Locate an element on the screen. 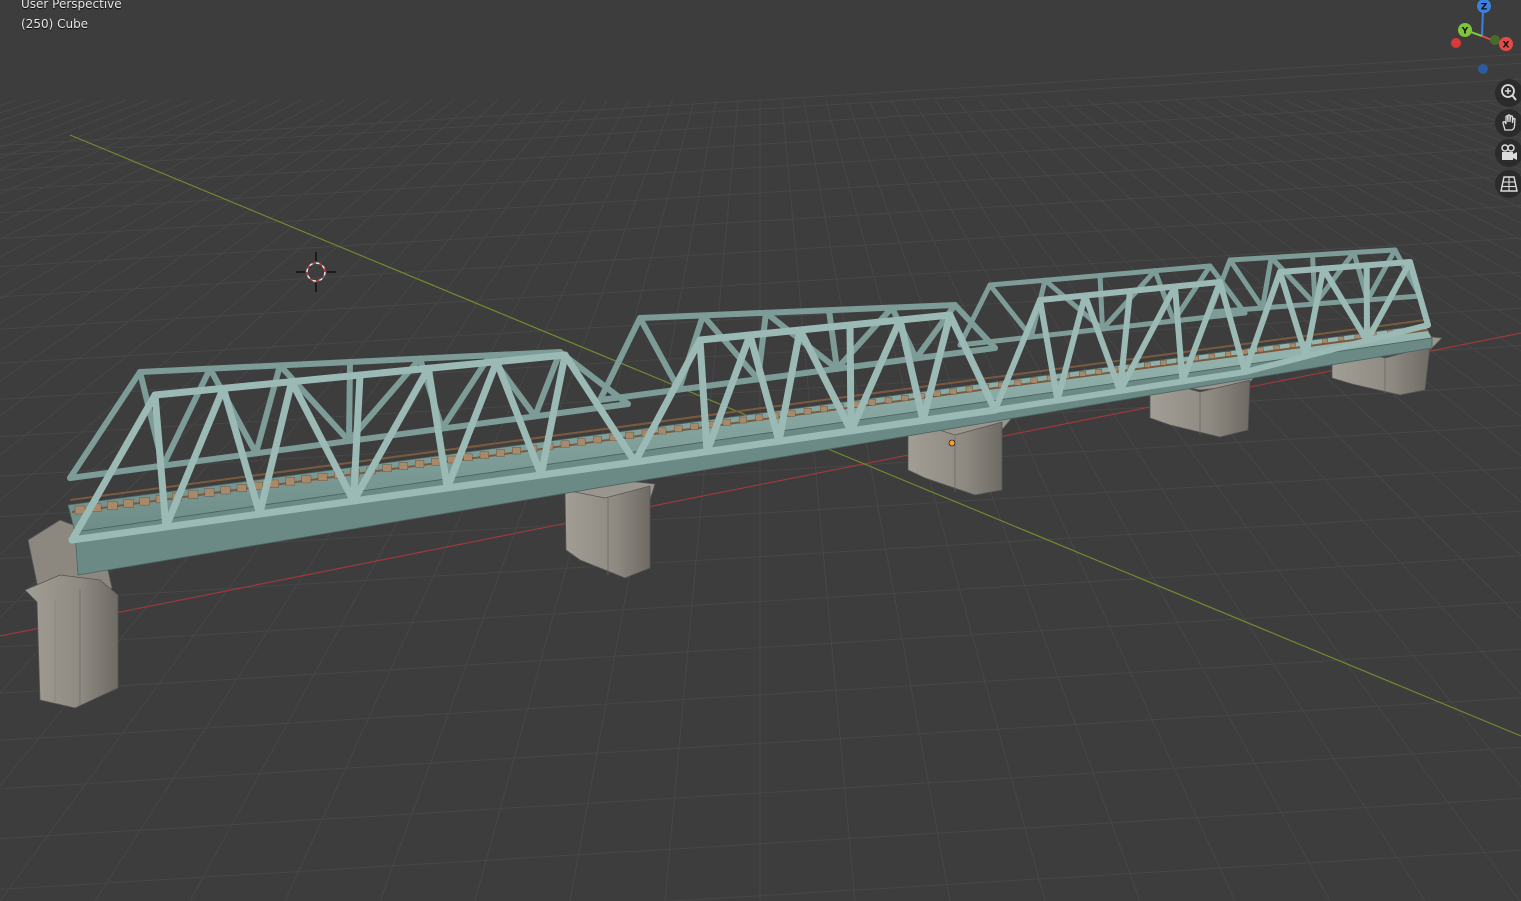 This screenshot has height=901, width=1521. navigation-gizmo: Z Y X is located at coordinates (1480, 40).